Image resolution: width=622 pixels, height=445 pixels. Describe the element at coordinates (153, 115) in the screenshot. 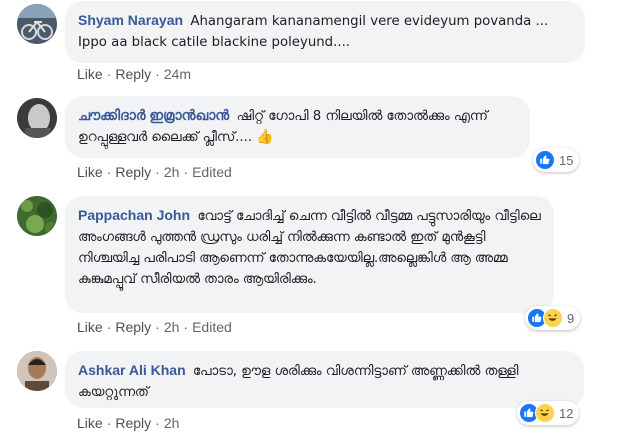

I see `comment-author: ചൗക്കിദാർ ഇമ്രാൻഖാൻ` at that location.